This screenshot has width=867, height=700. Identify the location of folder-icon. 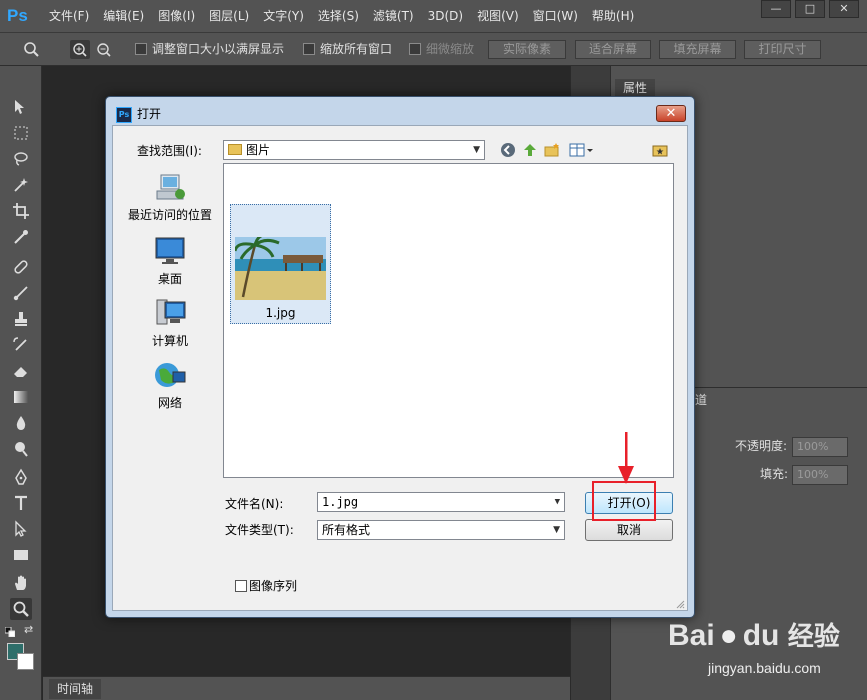
(235, 149).